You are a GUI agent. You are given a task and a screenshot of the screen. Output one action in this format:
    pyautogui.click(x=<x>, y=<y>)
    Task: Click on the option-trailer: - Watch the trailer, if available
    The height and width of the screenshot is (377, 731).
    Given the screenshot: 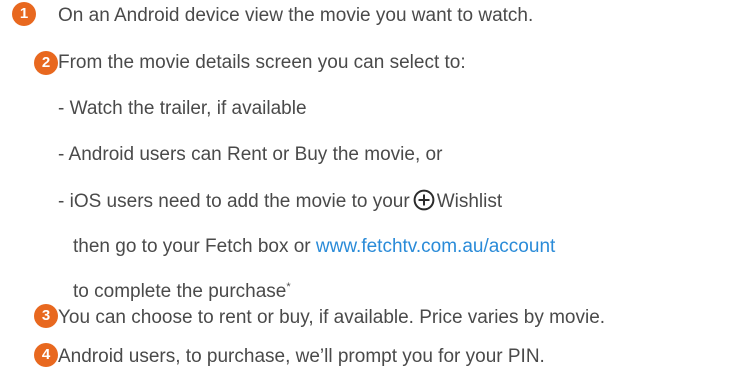 What is the action you would take?
    pyautogui.click(x=182, y=108)
    